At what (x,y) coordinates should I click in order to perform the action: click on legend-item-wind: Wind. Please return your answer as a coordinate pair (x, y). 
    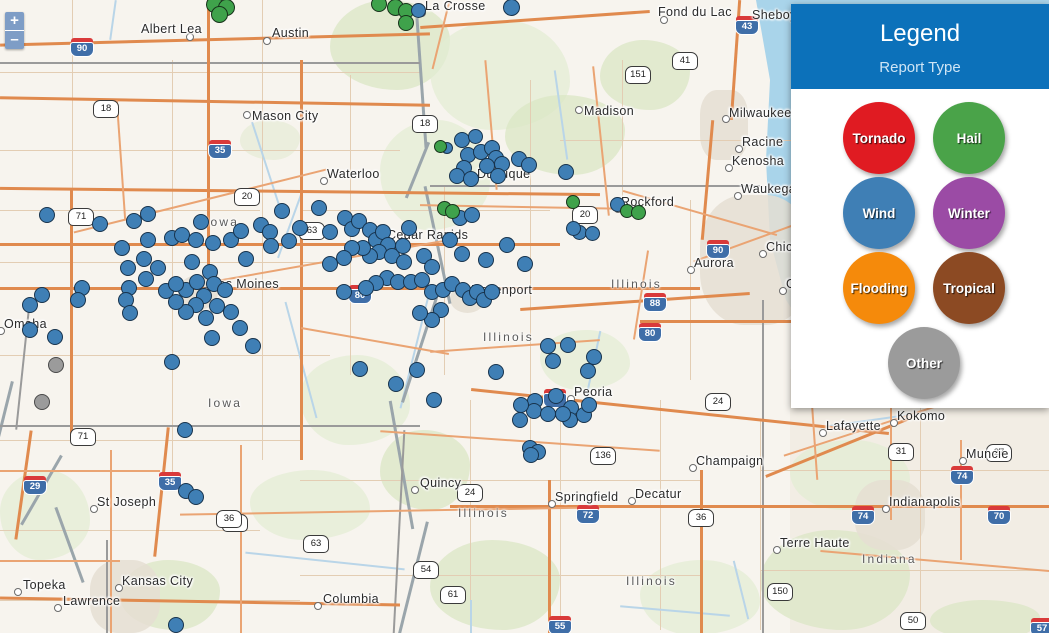
    Looking at the image, I should click on (879, 213).